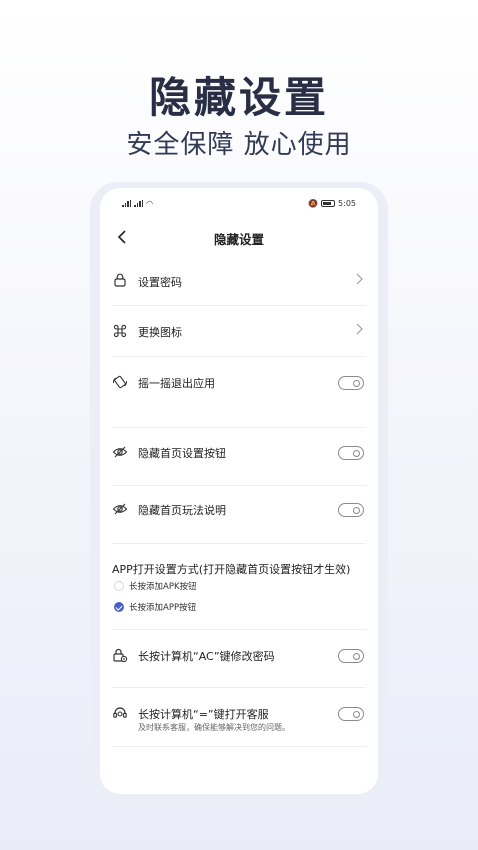  I want to click on battery-icon, so click(328, 203).